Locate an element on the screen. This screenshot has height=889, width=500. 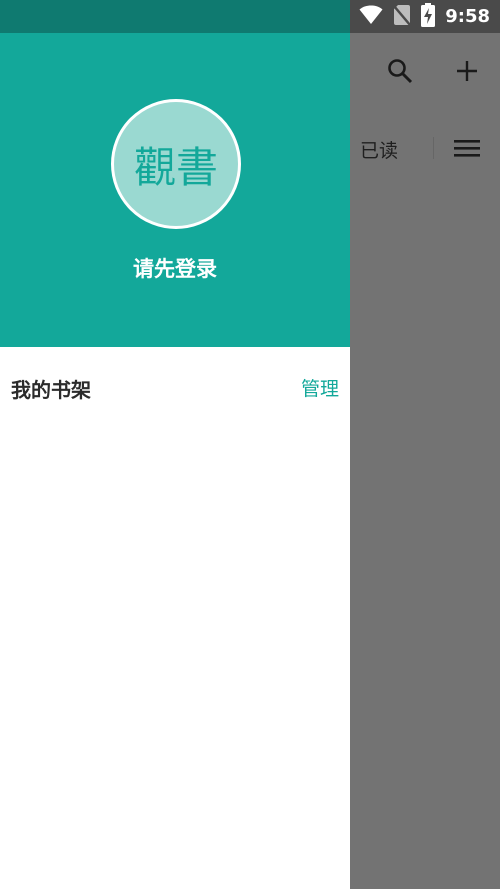
avatar: 觀書 is located at coordinates (176, 164).